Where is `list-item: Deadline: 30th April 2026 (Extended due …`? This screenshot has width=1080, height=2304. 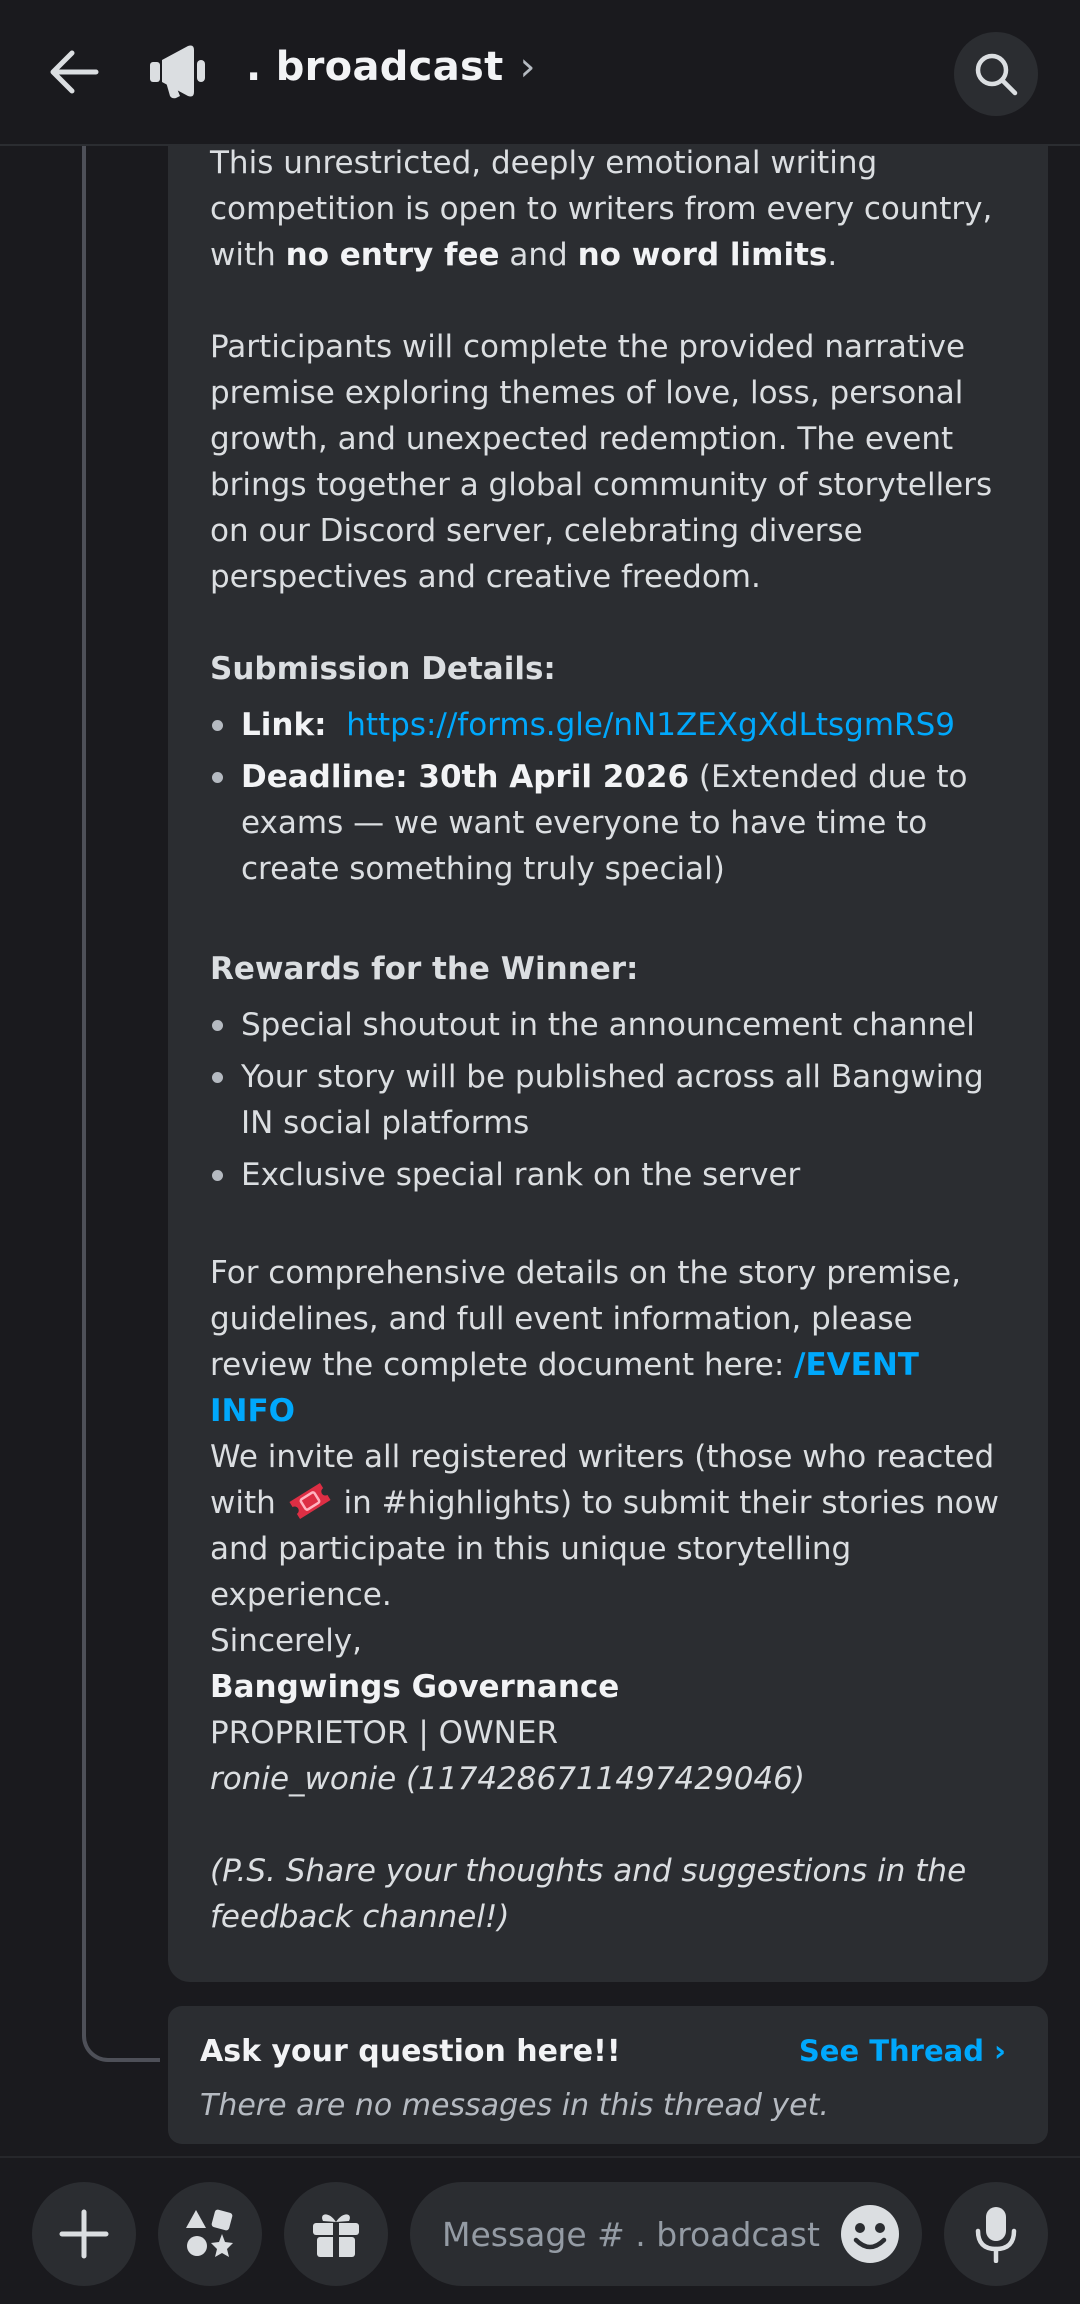
list-item: Deadline: 30th April 2026 (Extended due … is located at coordinates (610, 823).